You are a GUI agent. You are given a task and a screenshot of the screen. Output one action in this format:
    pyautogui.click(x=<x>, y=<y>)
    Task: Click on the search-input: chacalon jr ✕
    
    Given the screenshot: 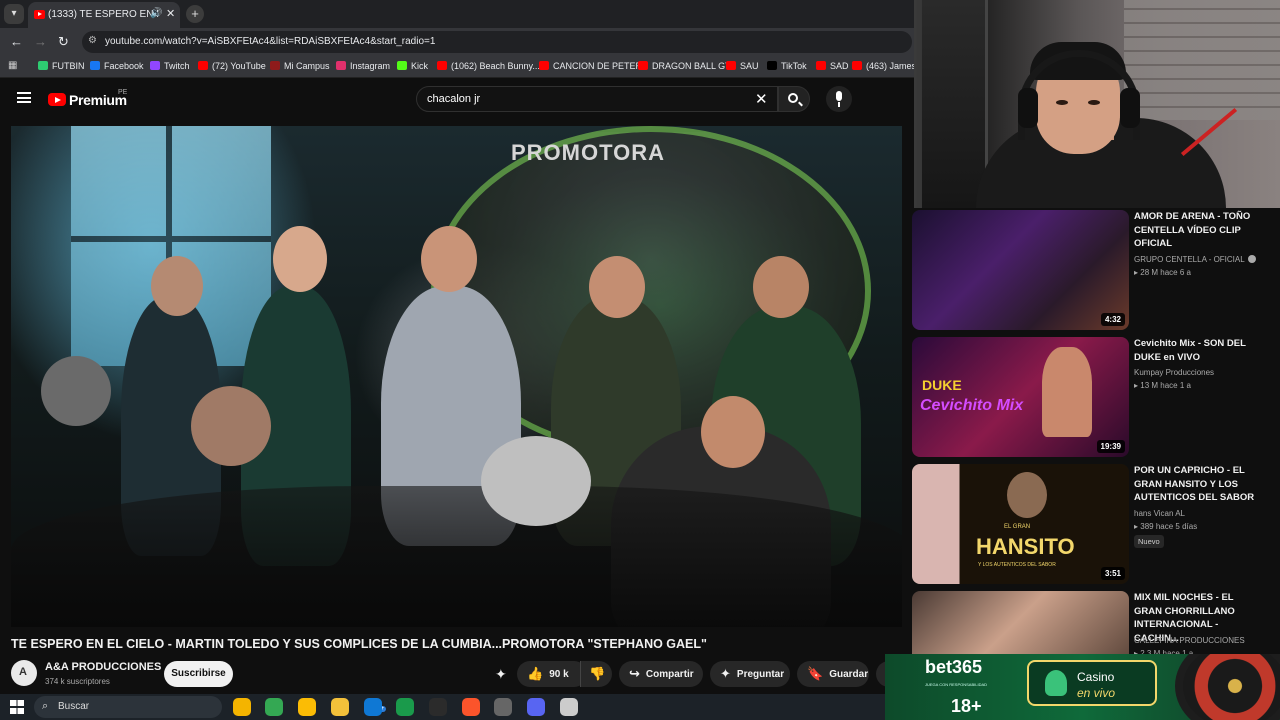 What is the action you would take?
    pyautogui.click(x=597, y=99)
    